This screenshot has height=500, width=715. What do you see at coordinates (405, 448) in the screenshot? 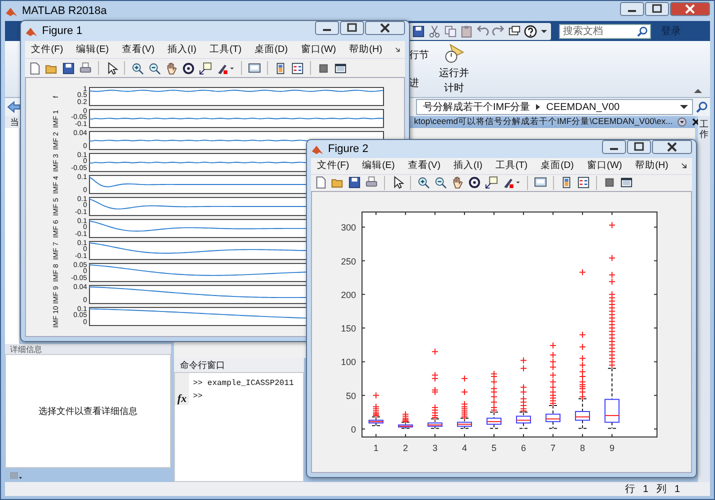
I see `tick-label: 2` at bounding box center [405, 448].